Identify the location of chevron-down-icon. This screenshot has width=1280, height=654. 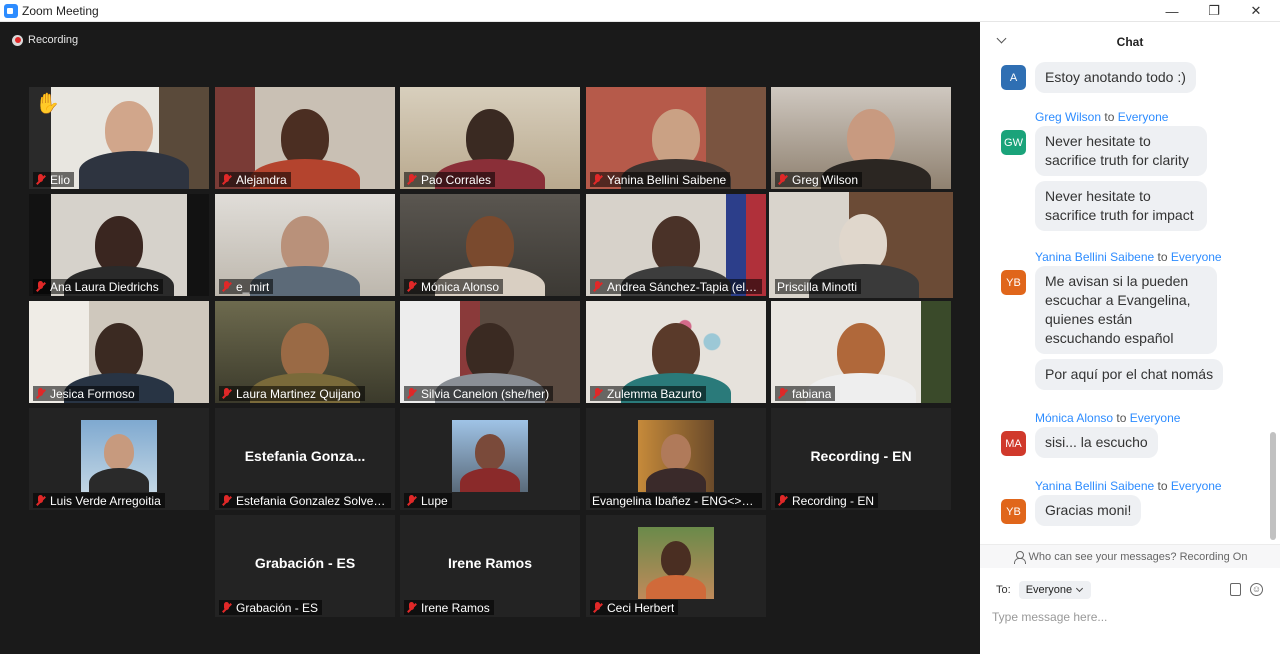
(1080, 590).